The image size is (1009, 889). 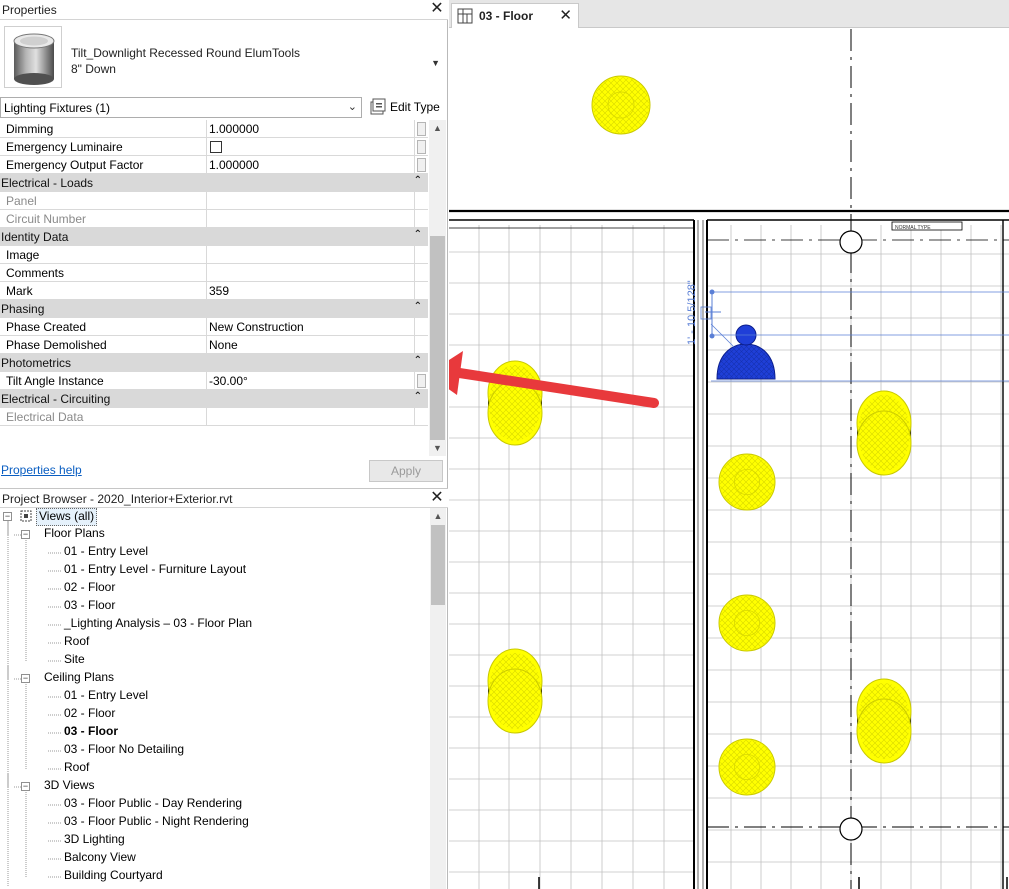 What do you see at coordinates (124, 751) in the screenshot?
I see `tree-view-item: 03 - Floor No Detailing` at bounding box center [124, 751].